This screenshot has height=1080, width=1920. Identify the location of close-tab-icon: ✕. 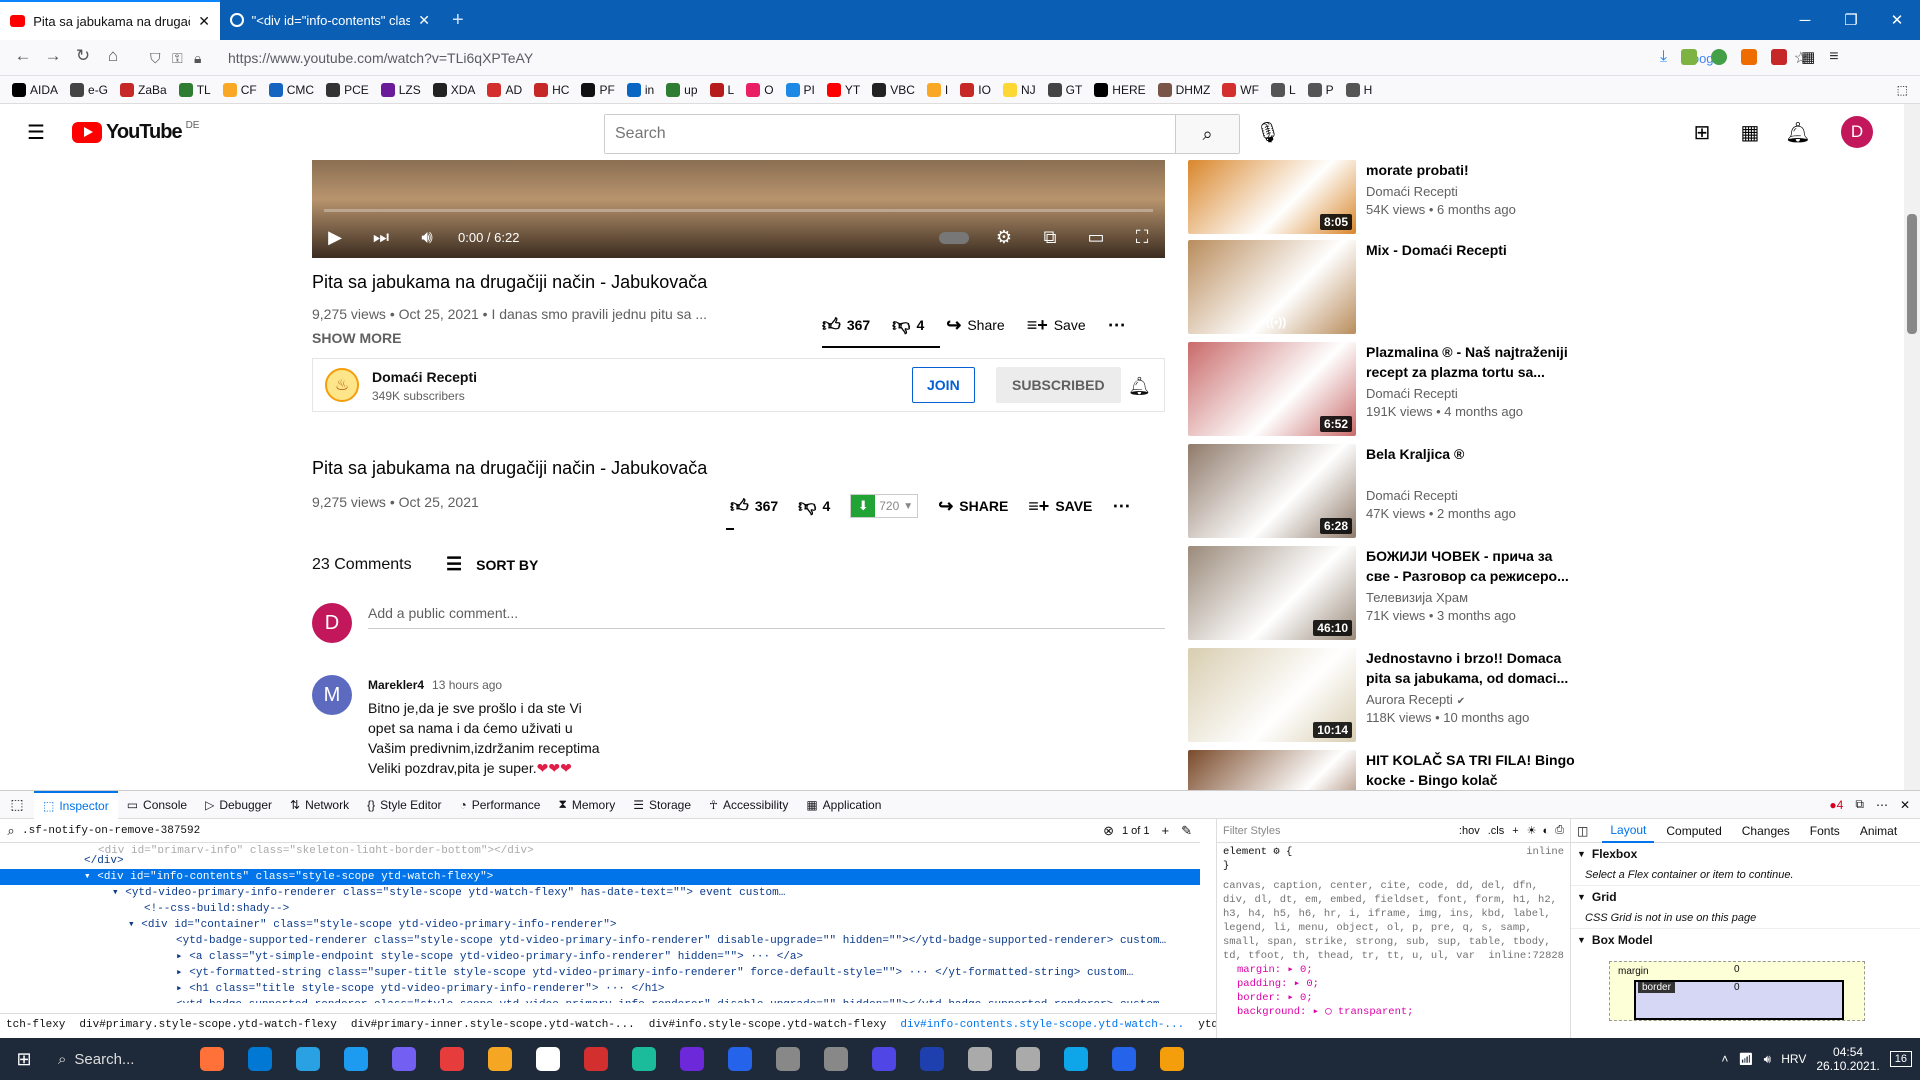
(204, 21).